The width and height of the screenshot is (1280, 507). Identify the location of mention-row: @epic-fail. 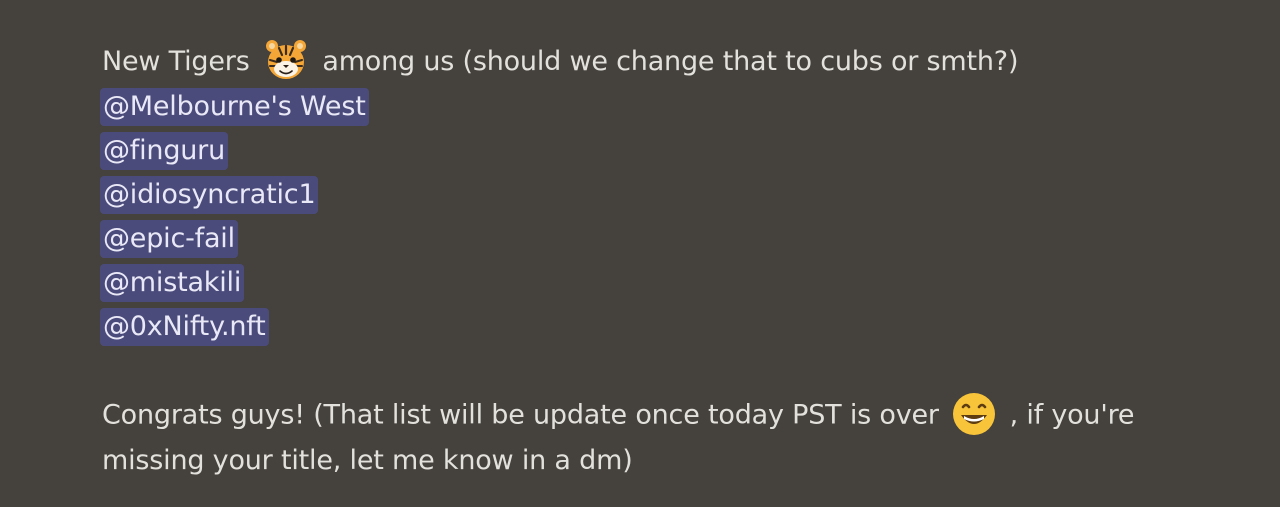
(666, 239).